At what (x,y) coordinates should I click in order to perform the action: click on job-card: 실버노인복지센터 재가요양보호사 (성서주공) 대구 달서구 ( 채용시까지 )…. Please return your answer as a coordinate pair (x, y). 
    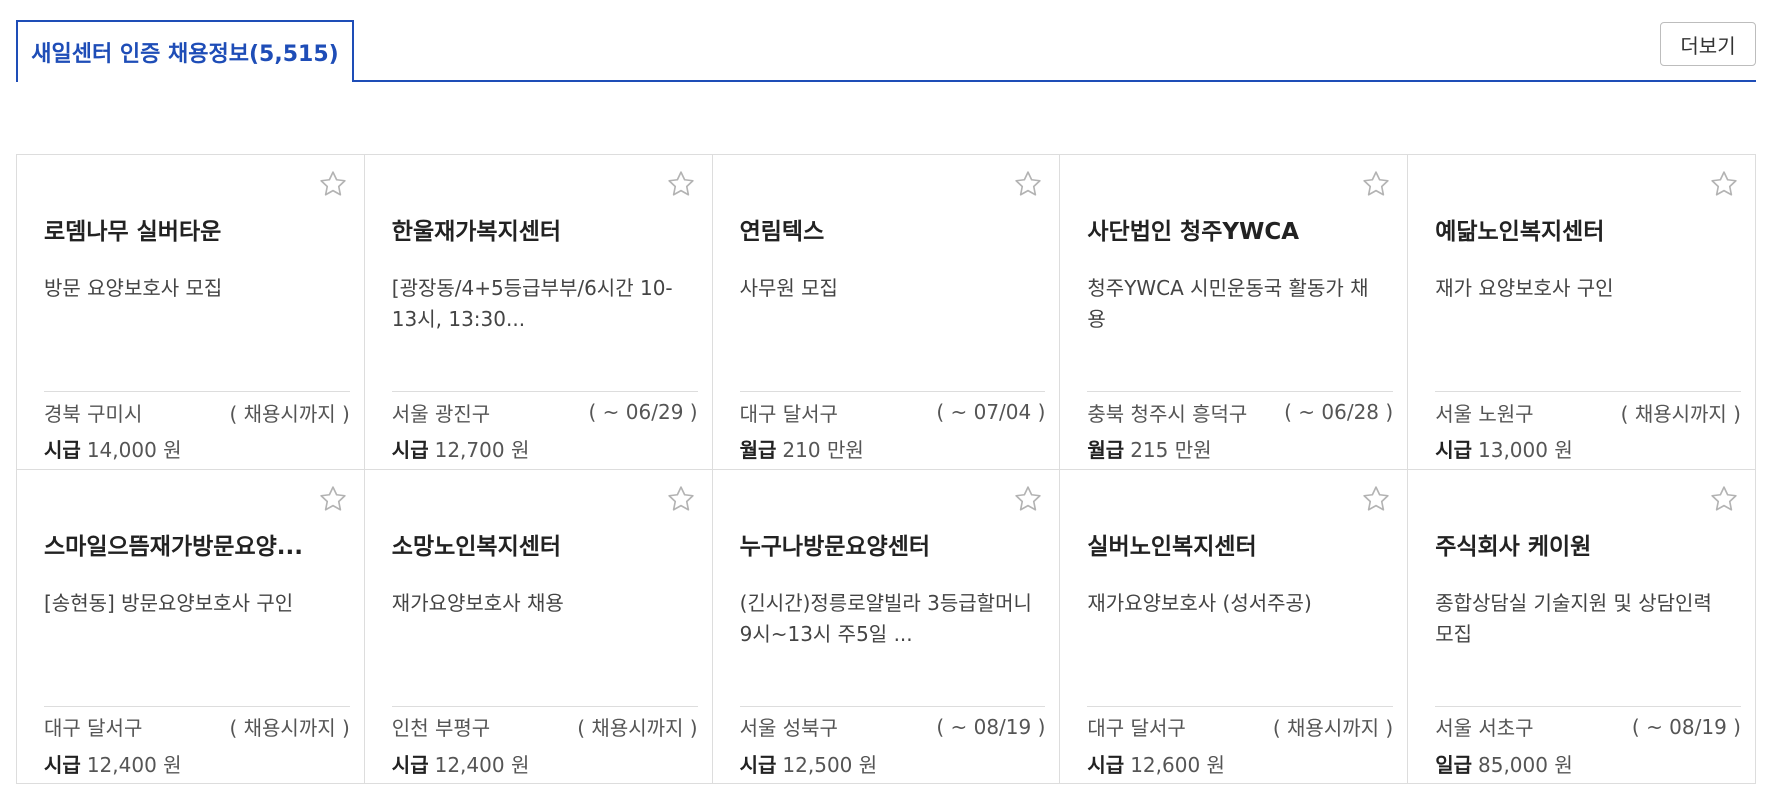
    Looking at the image, I should click on (1234, 626).